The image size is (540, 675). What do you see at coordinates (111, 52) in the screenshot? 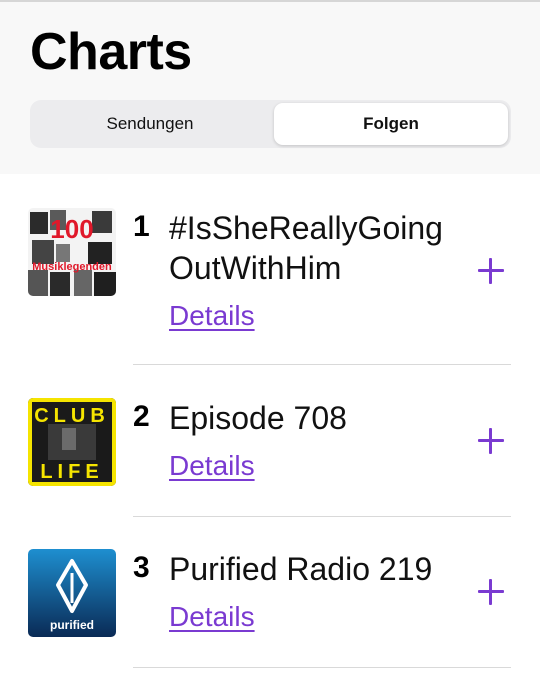
I see `page-title: Charts` at bounding box center [111, 52].